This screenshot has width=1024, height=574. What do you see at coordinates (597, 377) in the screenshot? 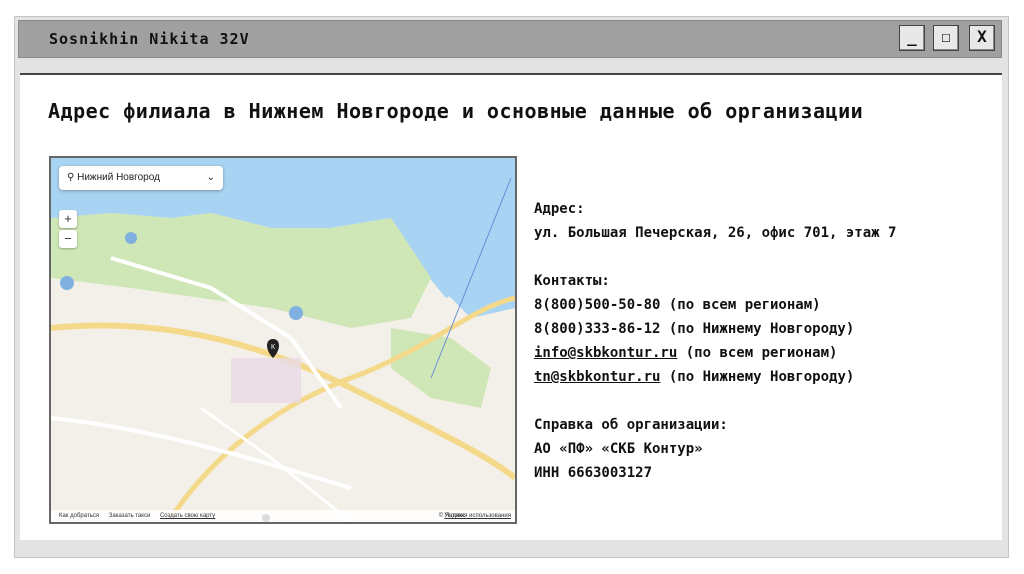
I see `email-link-tn: tn@skbkontur.ru` at bounding box center [597, 377].